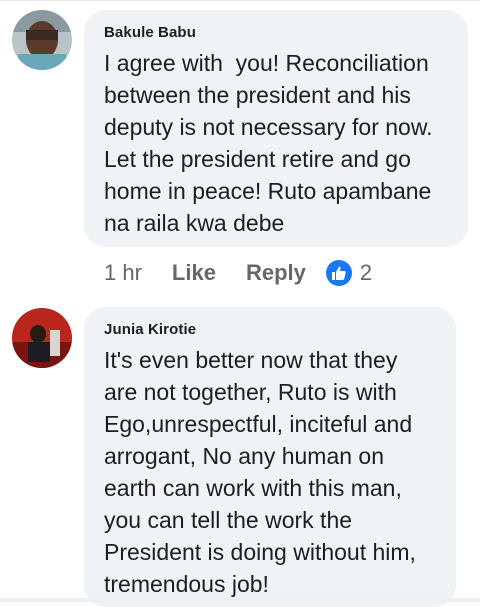  I want to click on reaction-summary: 2, so click(349, 273).